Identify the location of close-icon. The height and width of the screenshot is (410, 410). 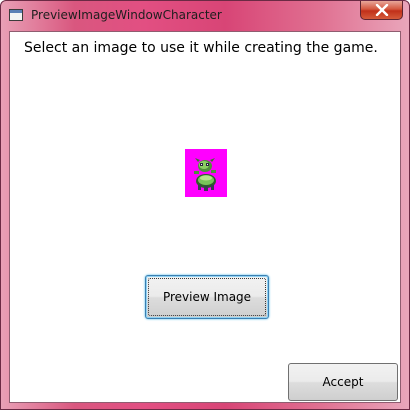
(381, 10).